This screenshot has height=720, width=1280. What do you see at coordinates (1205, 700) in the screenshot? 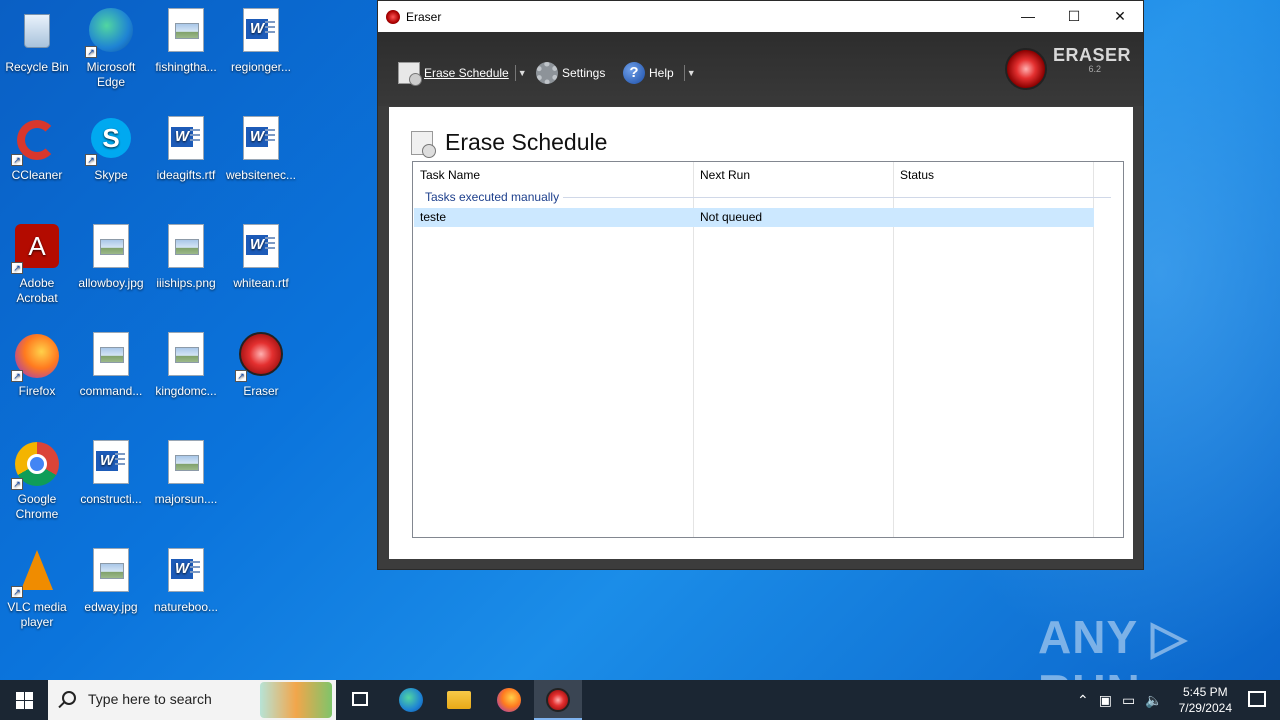
I see `clock: 5:45 PM 7/29/2024` at bounding box center [1205, 700].